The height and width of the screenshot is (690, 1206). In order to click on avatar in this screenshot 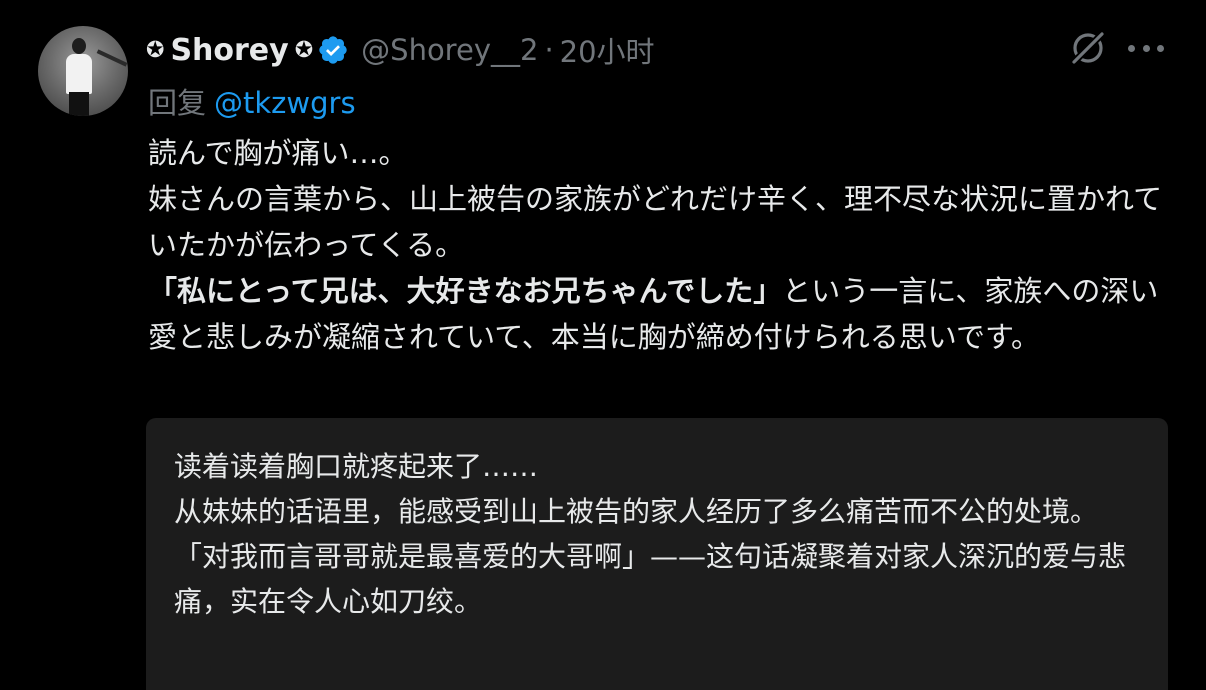, I will do `click(83, 71)`.